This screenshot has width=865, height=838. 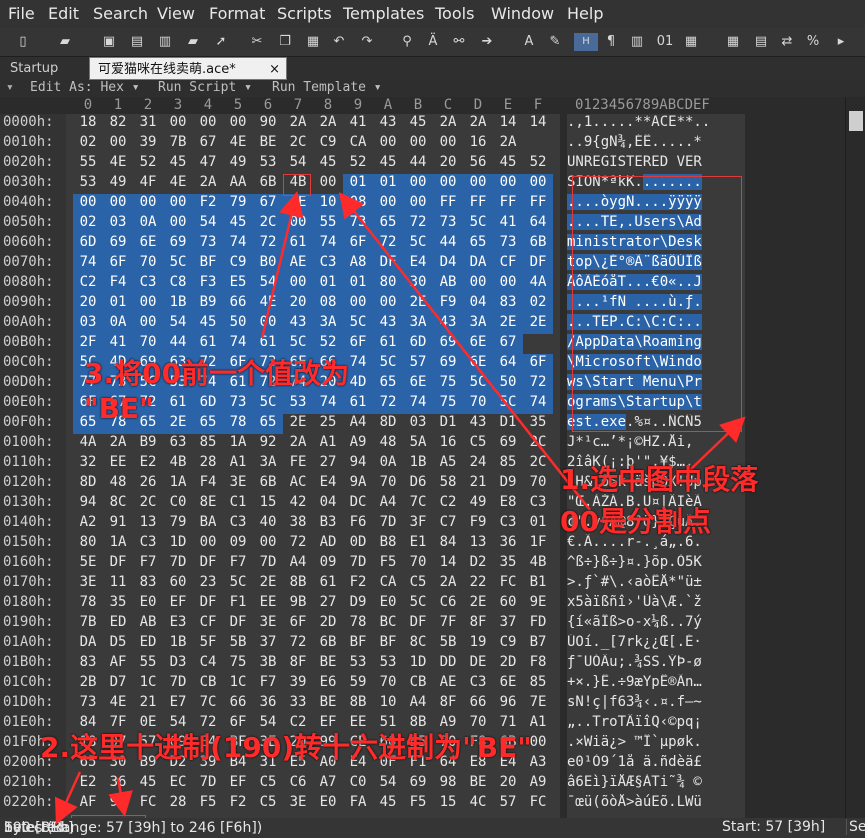 What do you see at coordinates (388, 124) in the screenshot?
I see `hex-byte: 43` at bounding box center [388, 124].